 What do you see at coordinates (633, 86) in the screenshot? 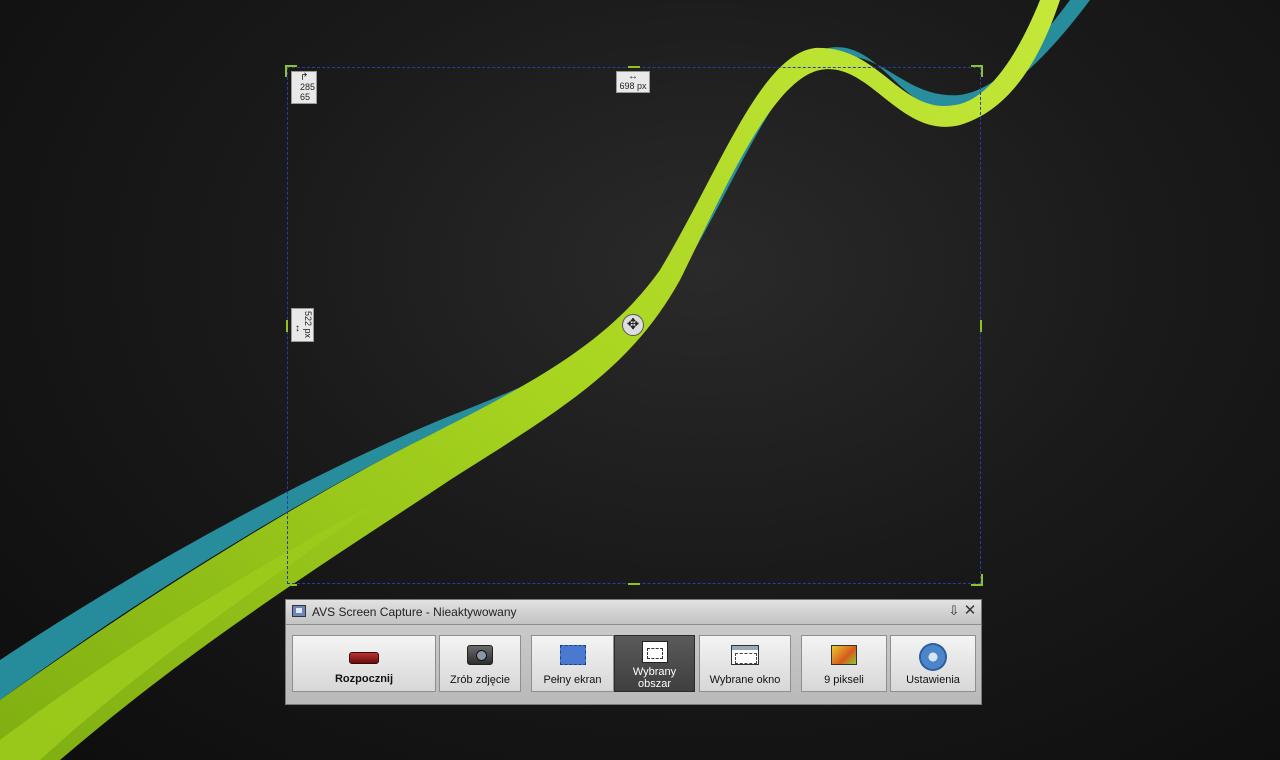
I see `width-value: 698 px` at bounding box center [633, 86].